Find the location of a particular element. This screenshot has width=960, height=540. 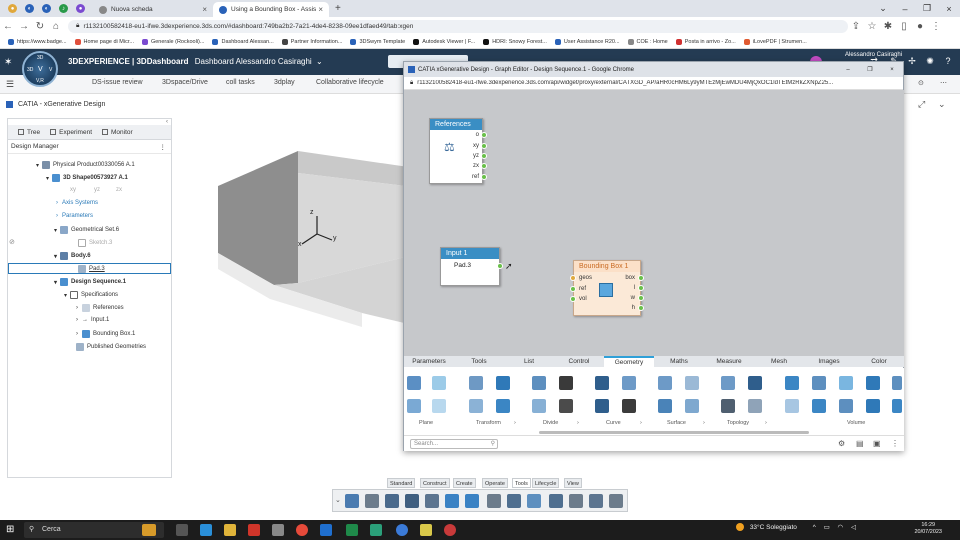

group-topology: Topology is located at coordinates (738, 423).